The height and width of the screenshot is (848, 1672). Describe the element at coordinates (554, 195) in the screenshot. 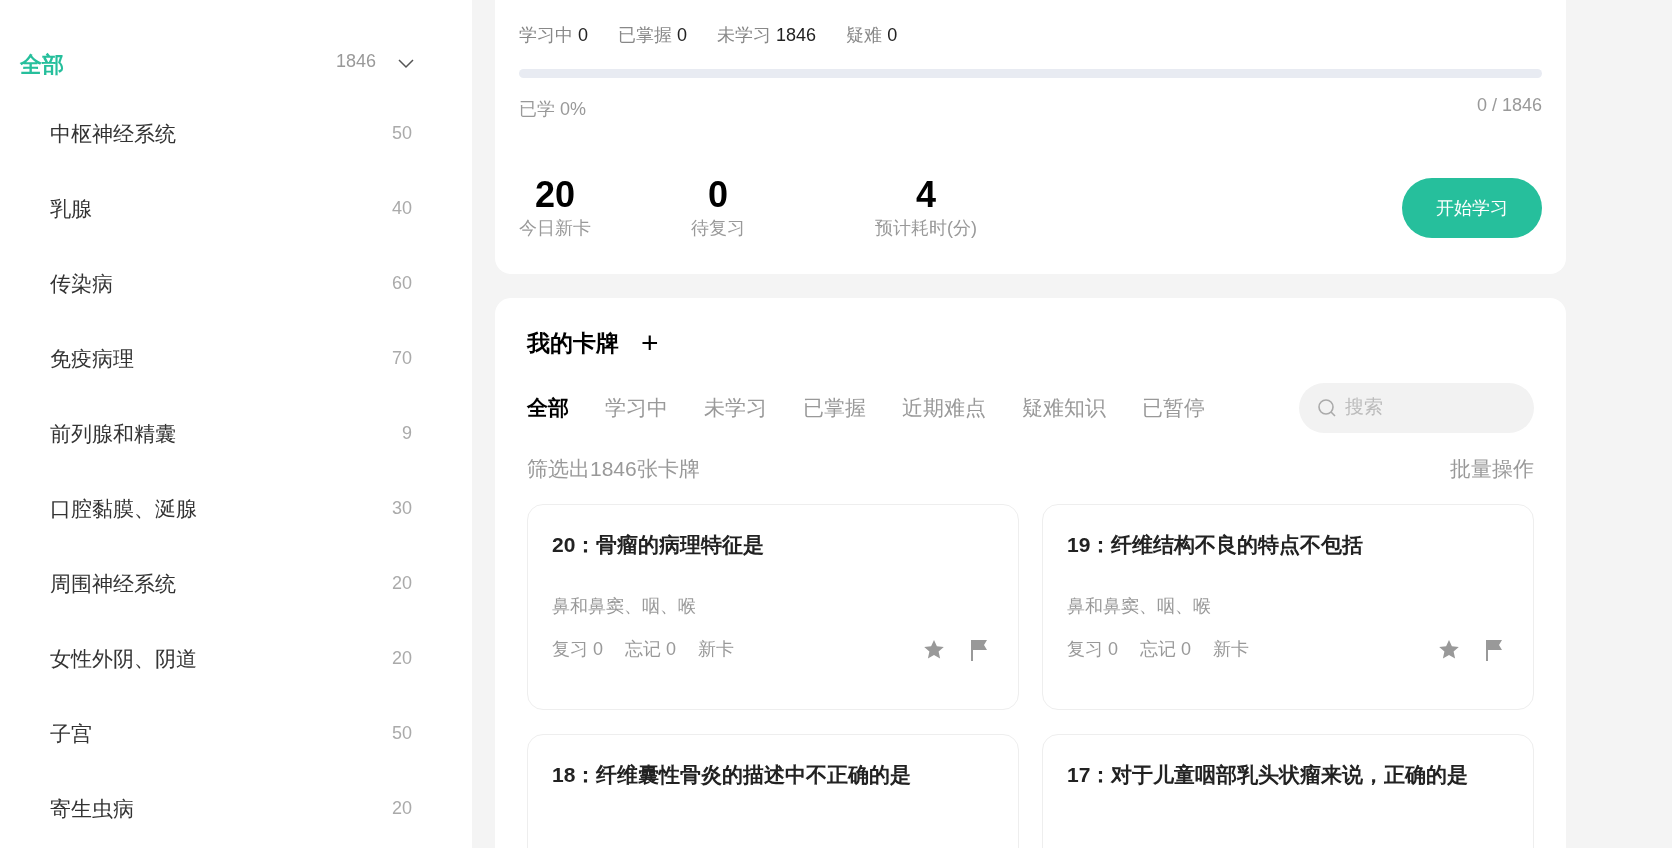

I see `stat-number: 20` at that location.